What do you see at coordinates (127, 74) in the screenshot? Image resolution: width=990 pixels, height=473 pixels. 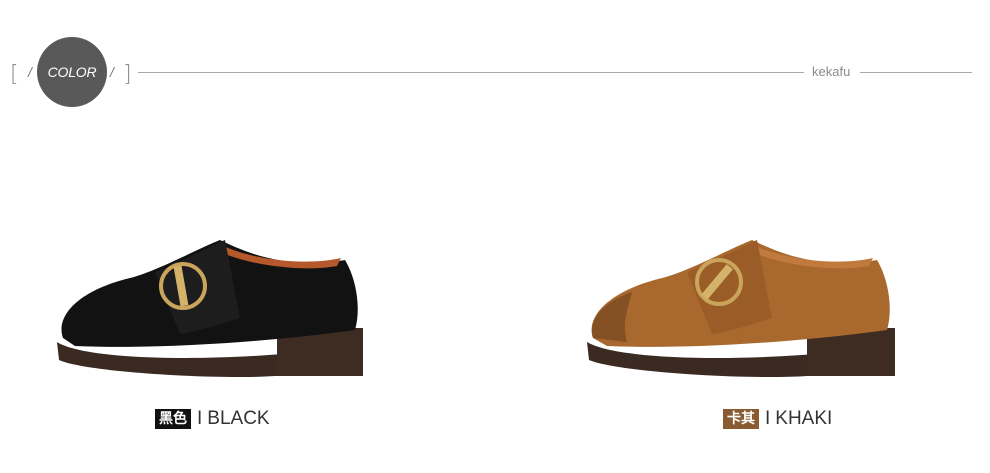 I see `left-bracket-close: ]` at bounding box center [127, 74].